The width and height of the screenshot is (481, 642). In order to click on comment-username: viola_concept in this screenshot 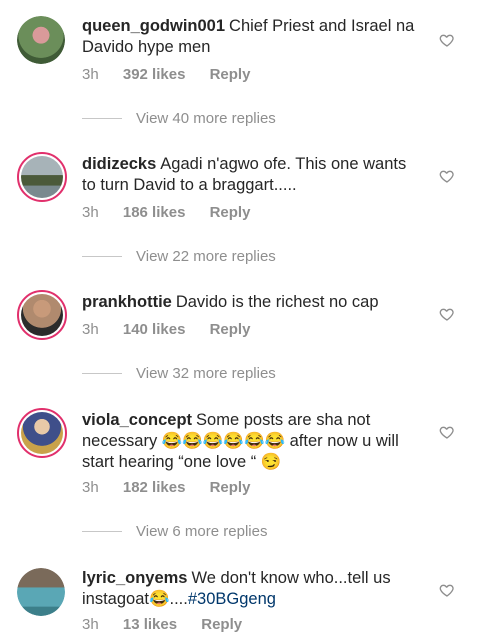, I will do `click(137, 420)`.